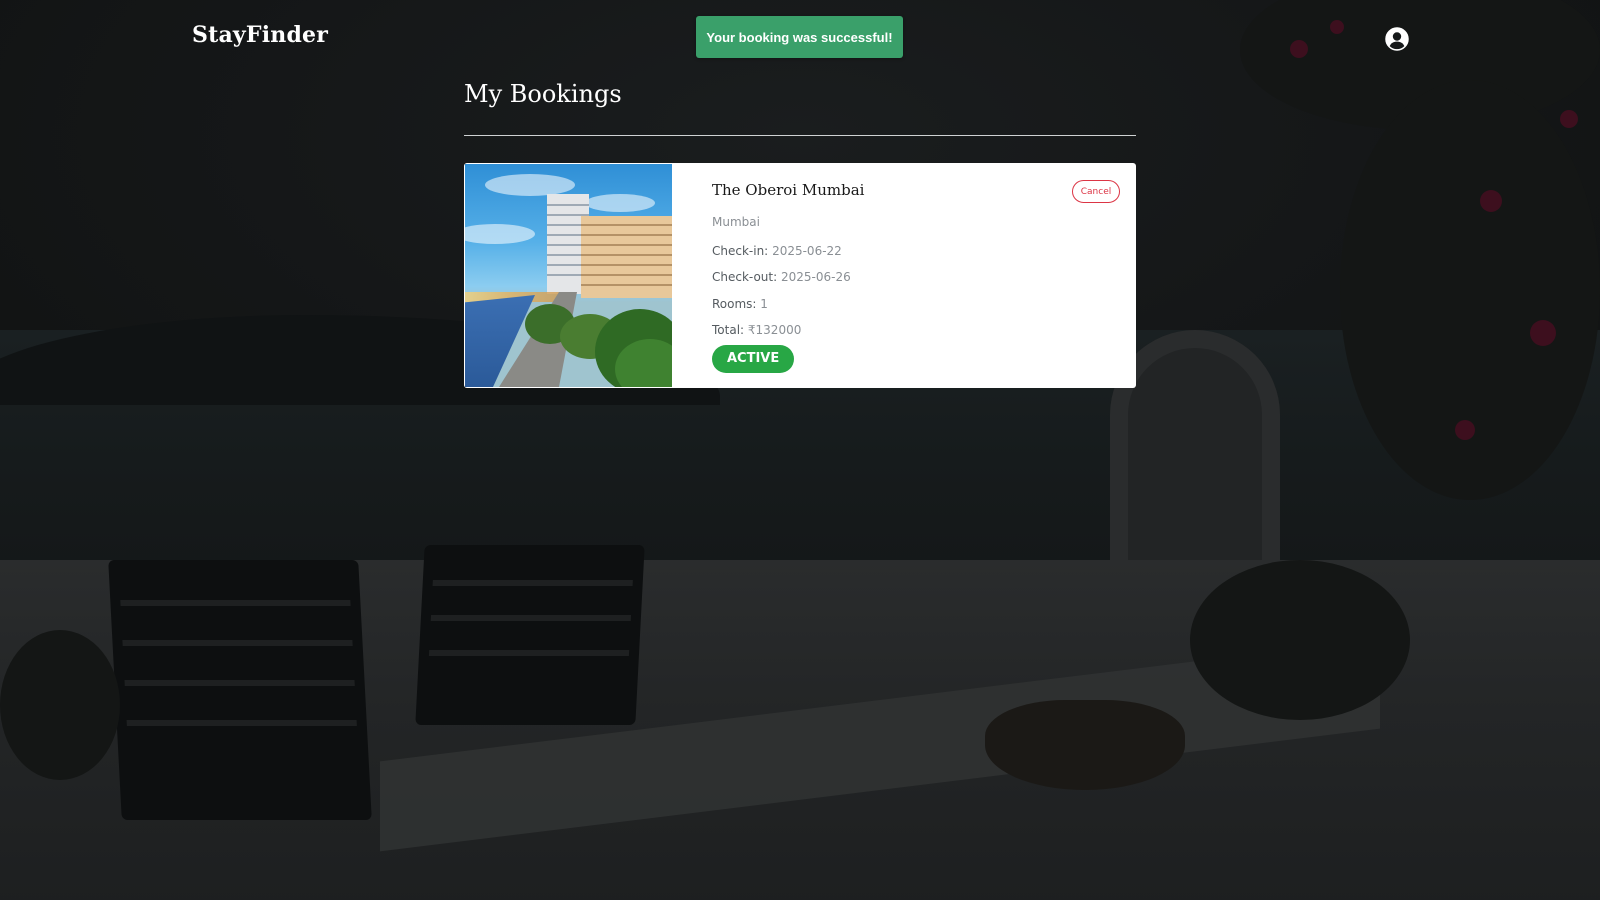 The image size is (1600, 900). I want to click on success-toast: Your booking was successful!, so click(799, 37).